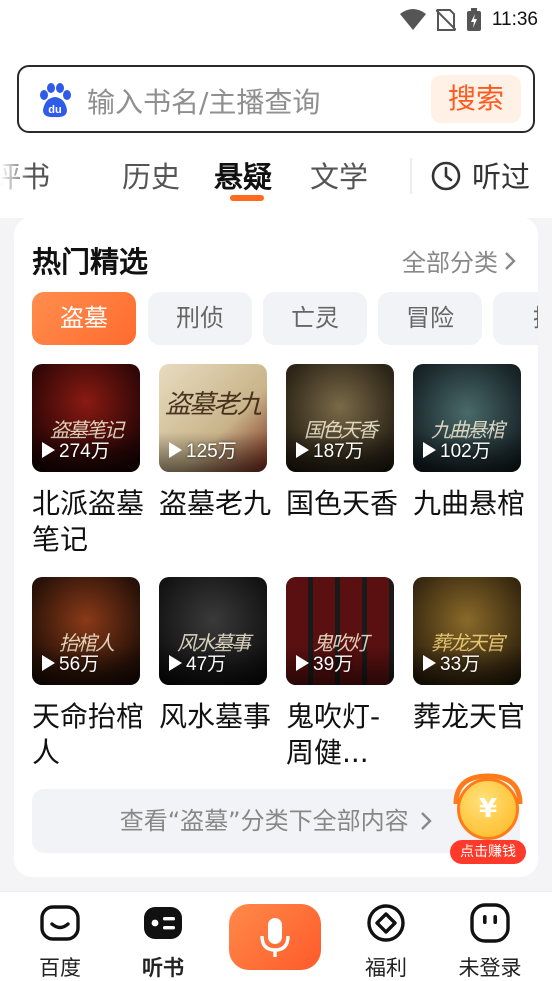 The width and height of the screenshot is (552, 981). Describe the element at coordinates (340, 418) in the screenshot. I see `book-cover: 国色天香 187万` at that location.